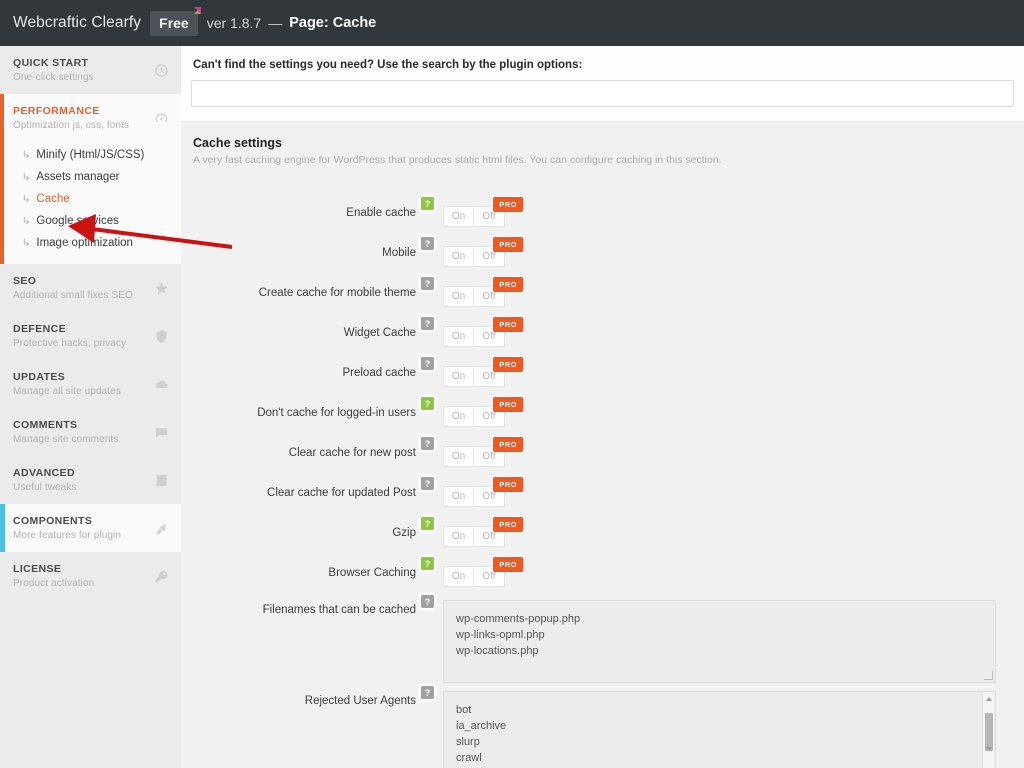 The image size is (1024, 768). I want to click on sidebar-item-label: Minify (Html/JS/CSS), so click(90, 155).